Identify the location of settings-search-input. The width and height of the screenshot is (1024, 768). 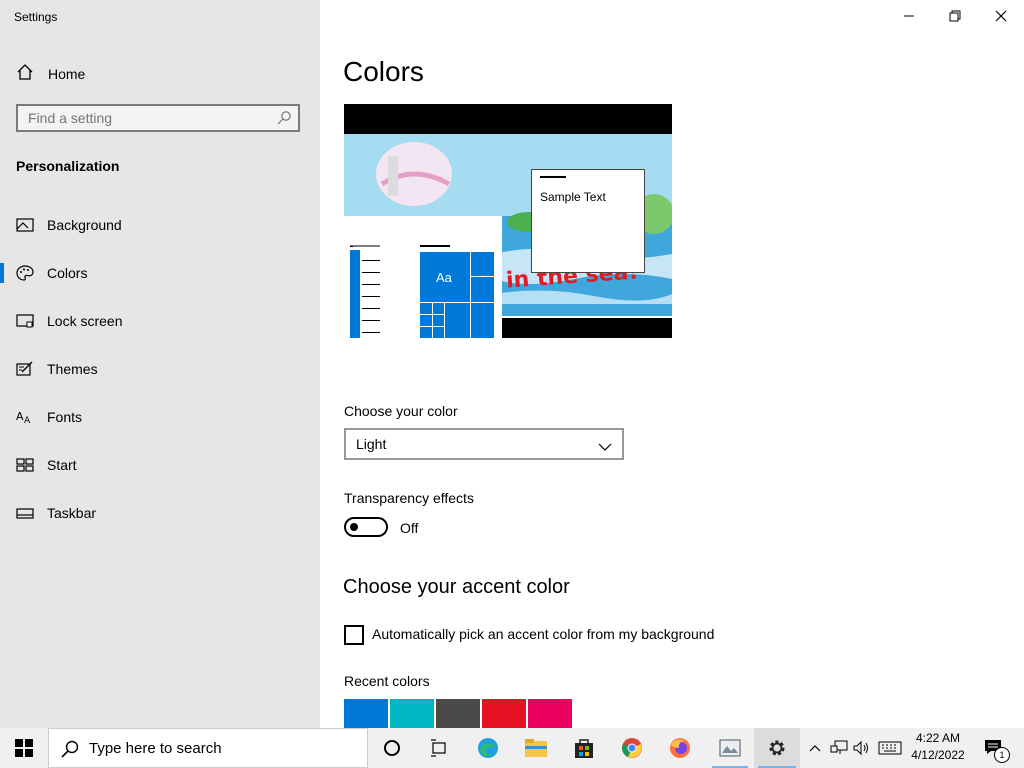
(143, 118).